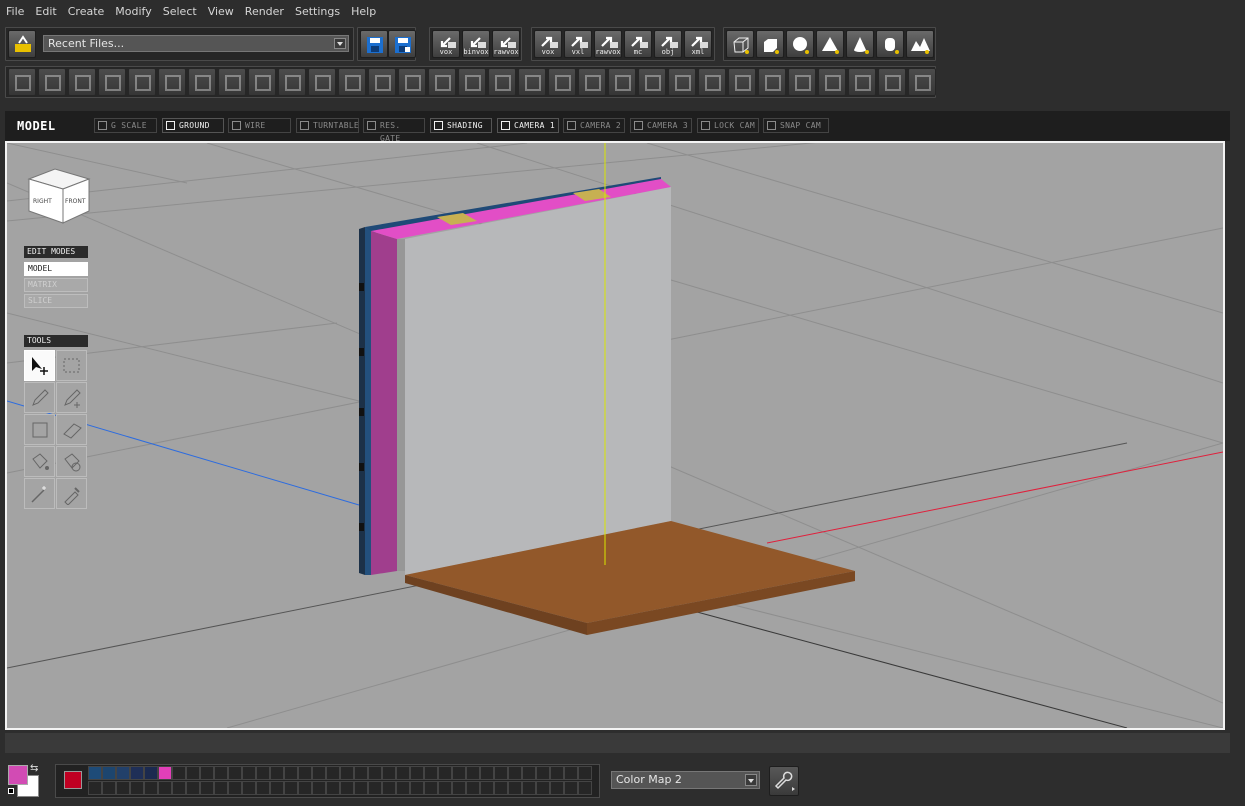 The height and width of the screenshot is (806, 1245). Describe the element at coordinates (685, 780) in the screenshot. I see `color-map-dropdown: Color Map 2` at that location.